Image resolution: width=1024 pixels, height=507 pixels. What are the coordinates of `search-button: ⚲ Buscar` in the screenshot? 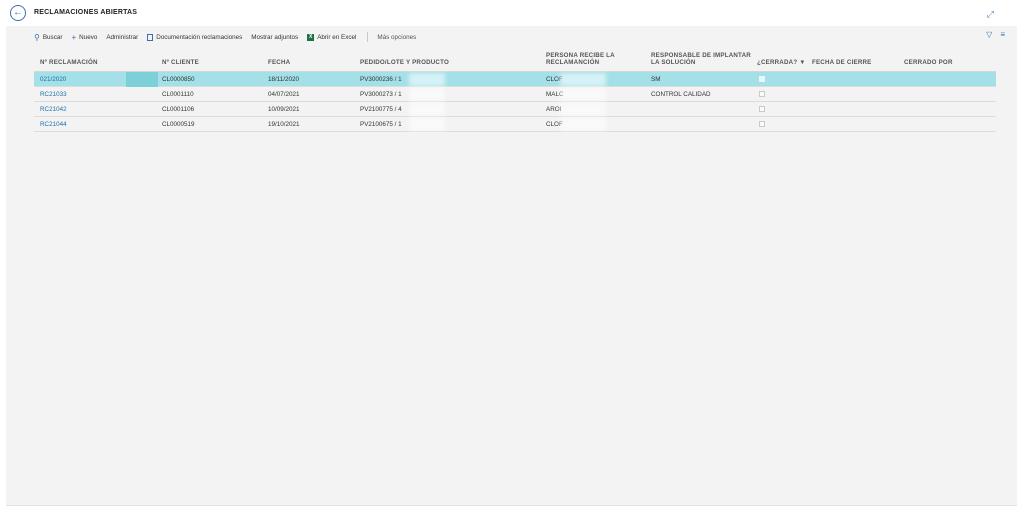 It's located at (48, 37).